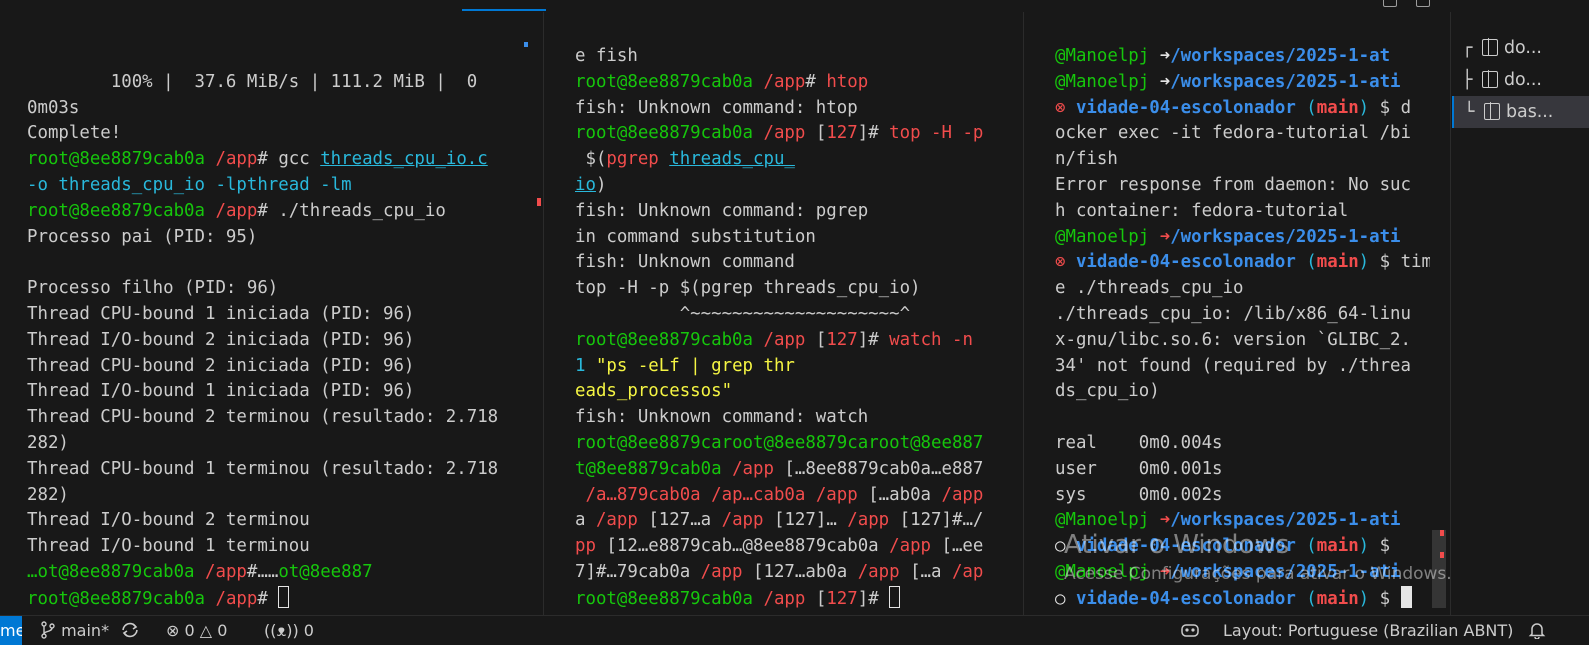 This screenshot has height=645, width=1589. I want to click on sync-icon-glyph, so click(130, 630).